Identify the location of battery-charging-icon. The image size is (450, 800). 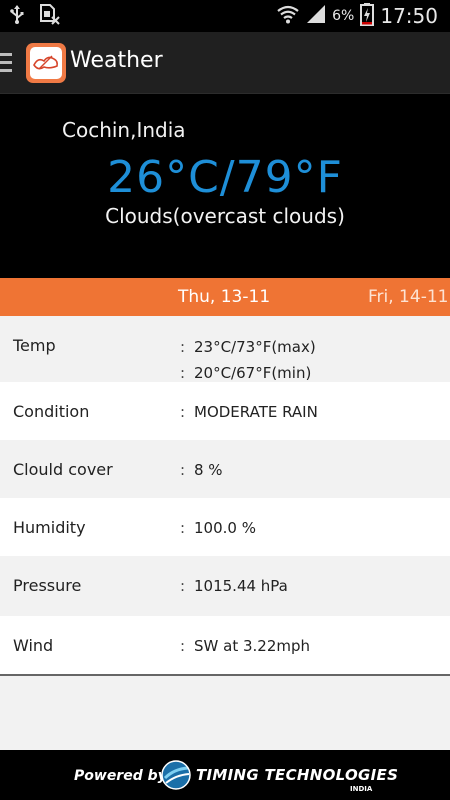
(367, 16).